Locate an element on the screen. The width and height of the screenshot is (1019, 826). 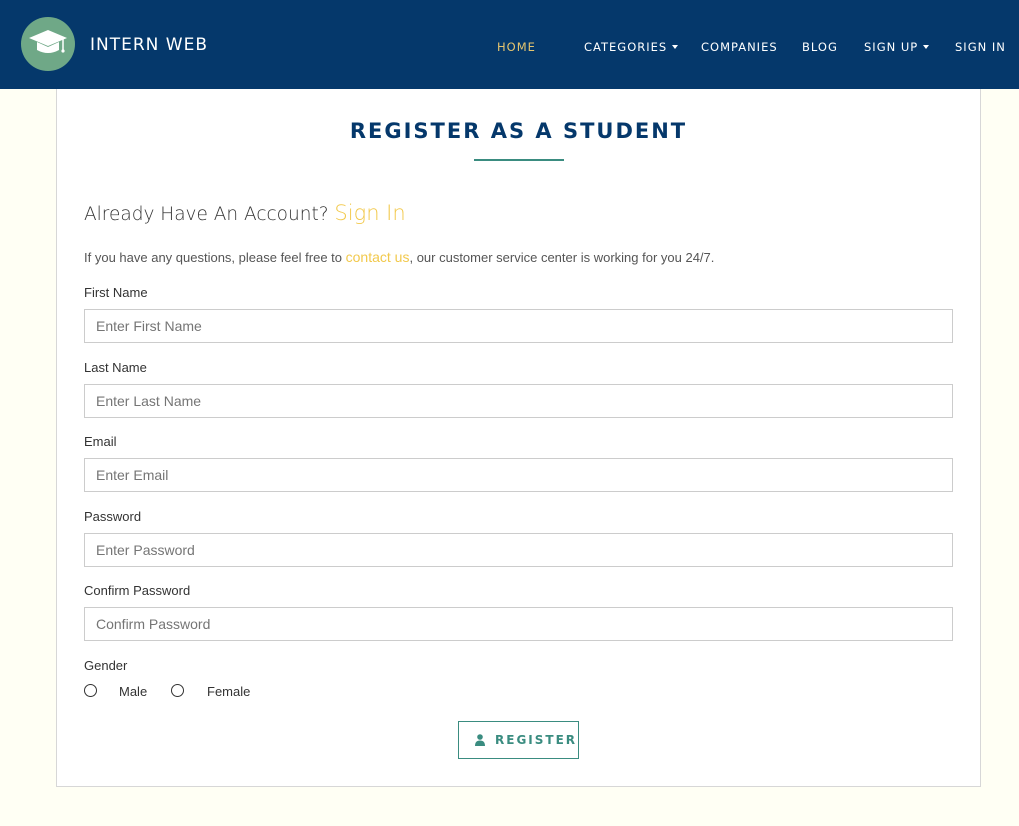
gender-male-radio is located at coordinates (90, 690).